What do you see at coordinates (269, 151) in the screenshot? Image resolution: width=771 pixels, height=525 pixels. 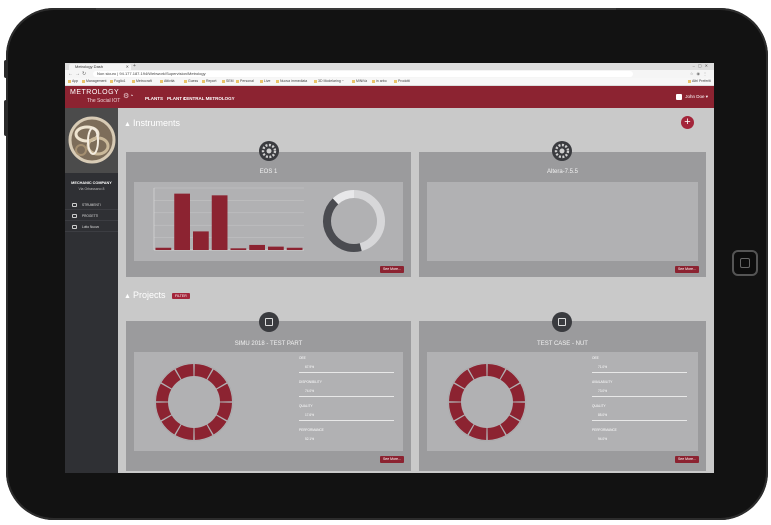 I see `gear-icon` at bounding box center [269, 151].